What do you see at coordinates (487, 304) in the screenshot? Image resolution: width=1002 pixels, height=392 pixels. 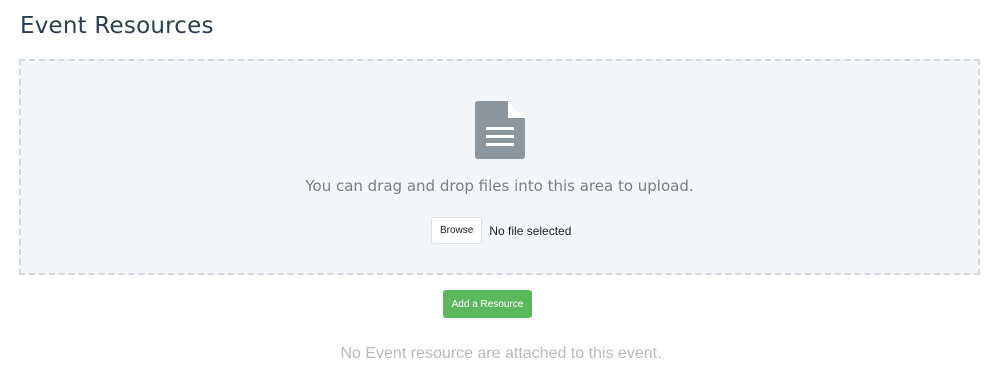 I see `add-resource-button: Add a Resource` at bounding box center [487, 304].